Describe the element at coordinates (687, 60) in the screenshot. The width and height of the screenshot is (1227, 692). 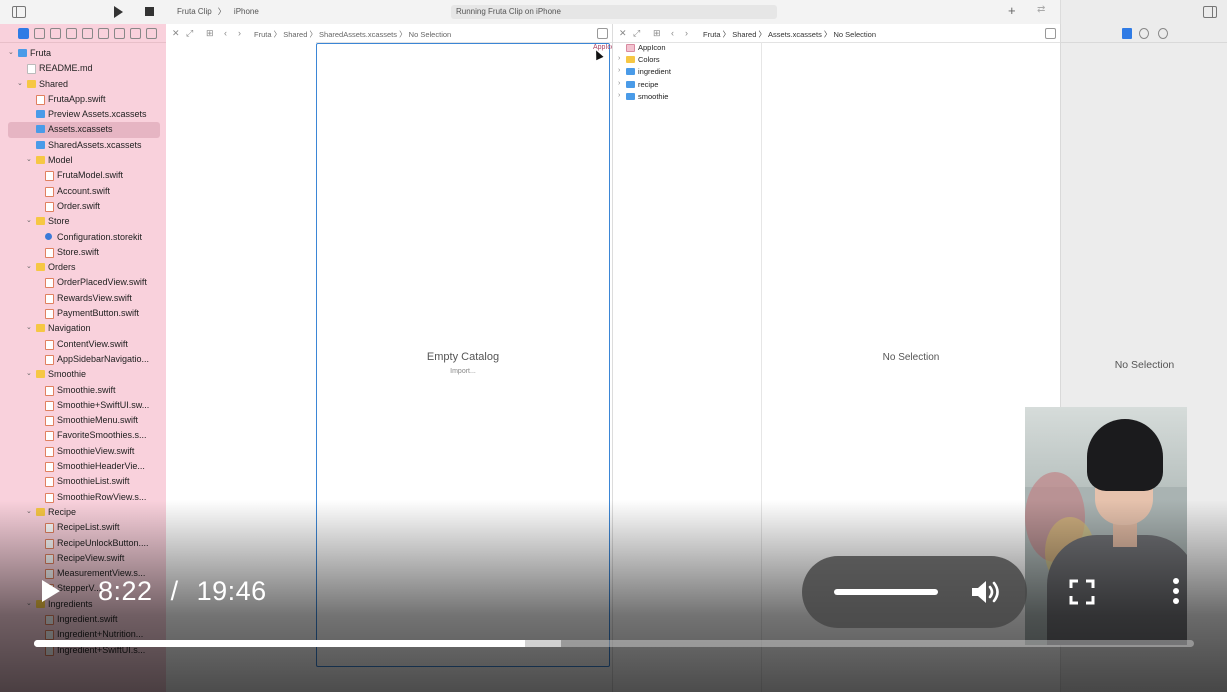
I see `asset-row: › Colors` at that location.